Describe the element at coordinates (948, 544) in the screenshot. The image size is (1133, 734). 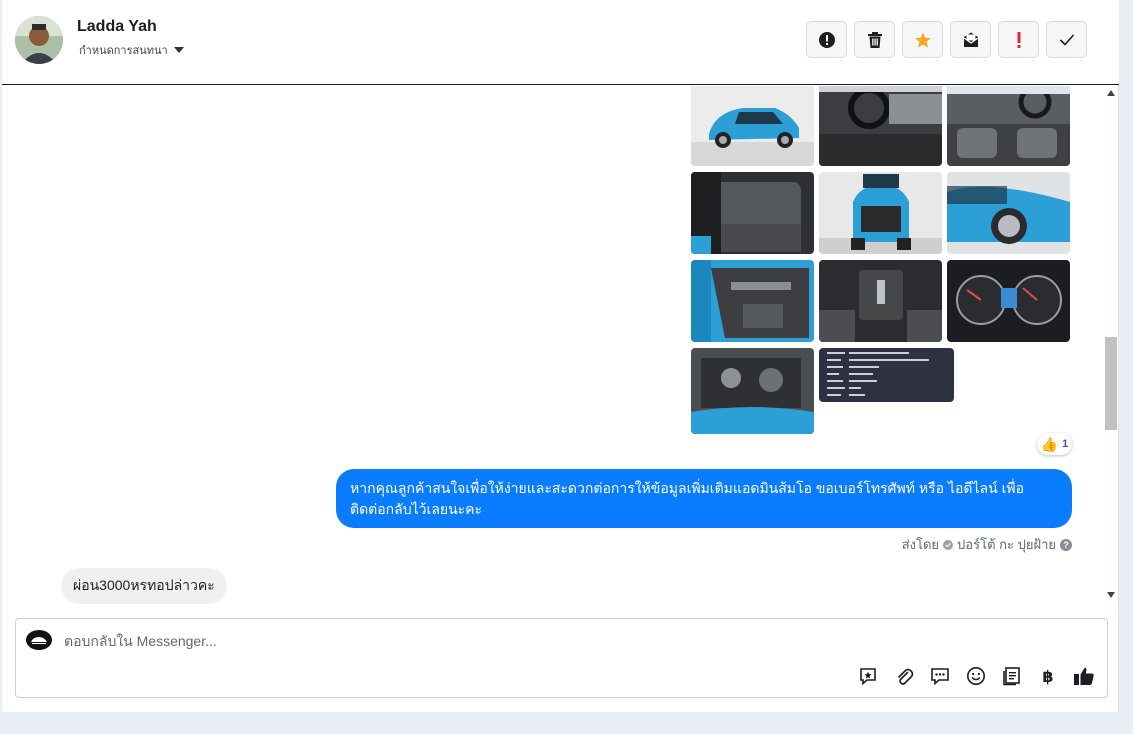
I see `verified-icon` at that location.